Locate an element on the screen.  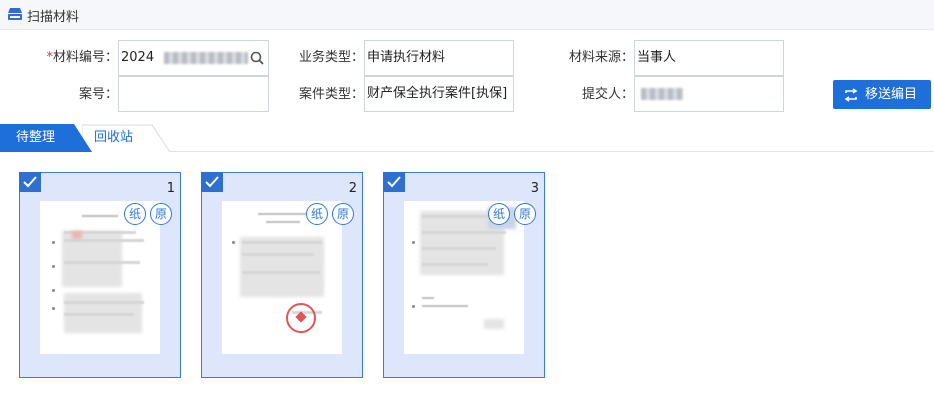
page-number: 1 is located at coordinates (170, 188).